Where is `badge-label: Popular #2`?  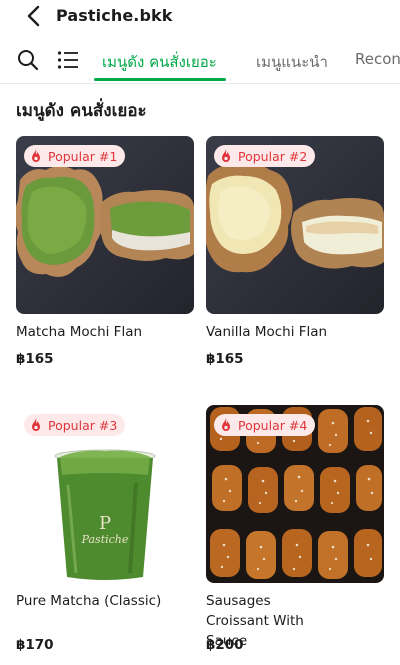
badge-label: Popular #2 is located at coordinates (273, 156).